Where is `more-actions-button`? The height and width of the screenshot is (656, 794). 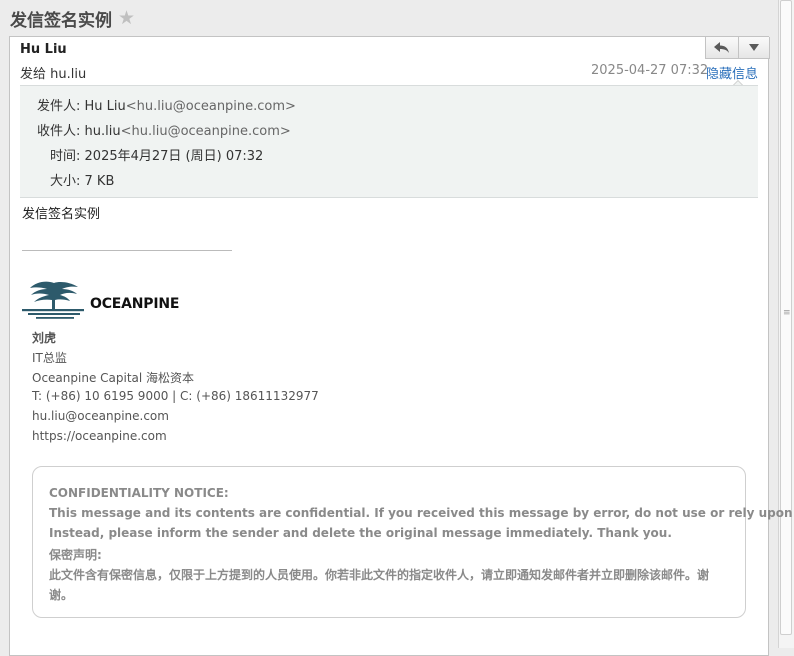 more-actions-button is located at coordinates (754, 47).